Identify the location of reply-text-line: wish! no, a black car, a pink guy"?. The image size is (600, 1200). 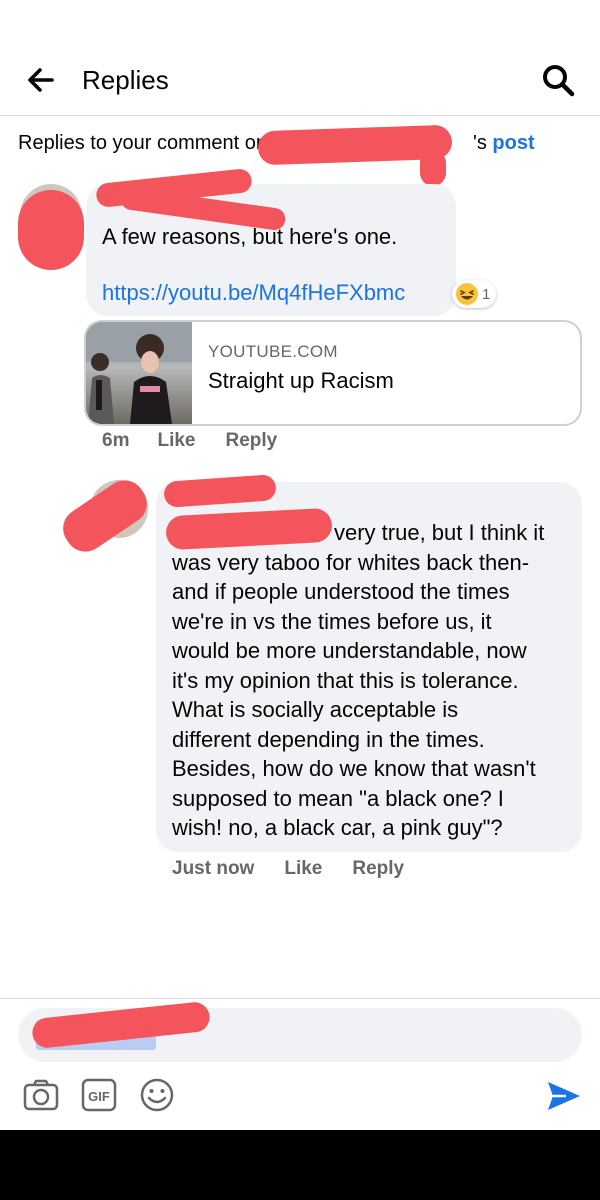
(337, 827).